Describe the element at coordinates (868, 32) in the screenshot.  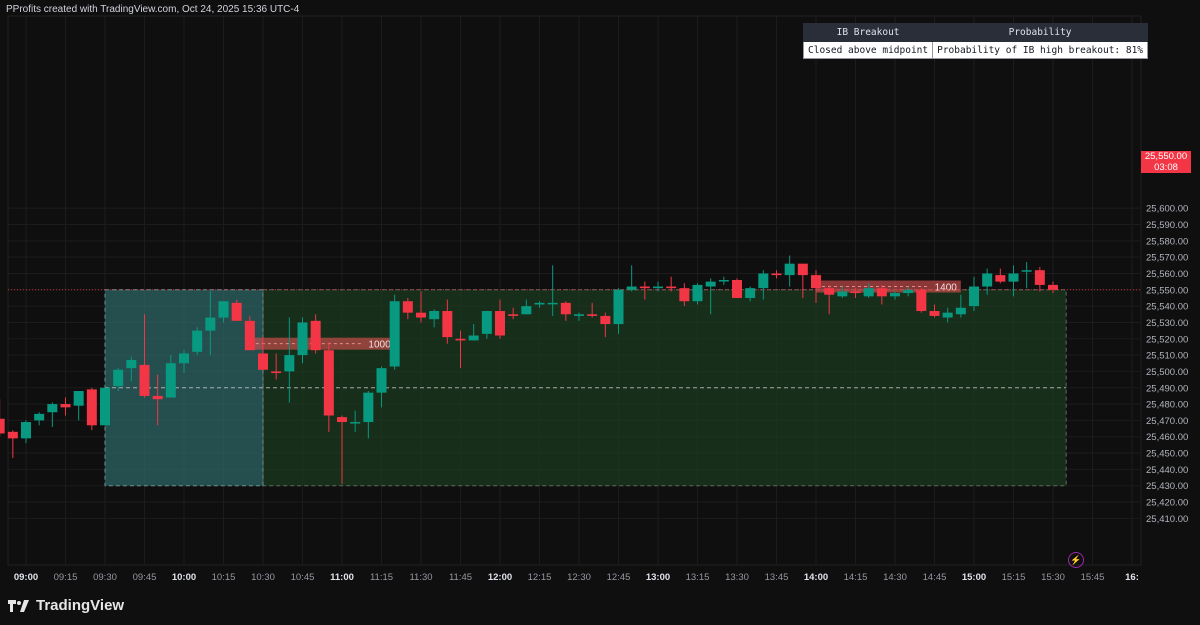
I see `table-header-ib-breakout: IB Breakout` at that location.